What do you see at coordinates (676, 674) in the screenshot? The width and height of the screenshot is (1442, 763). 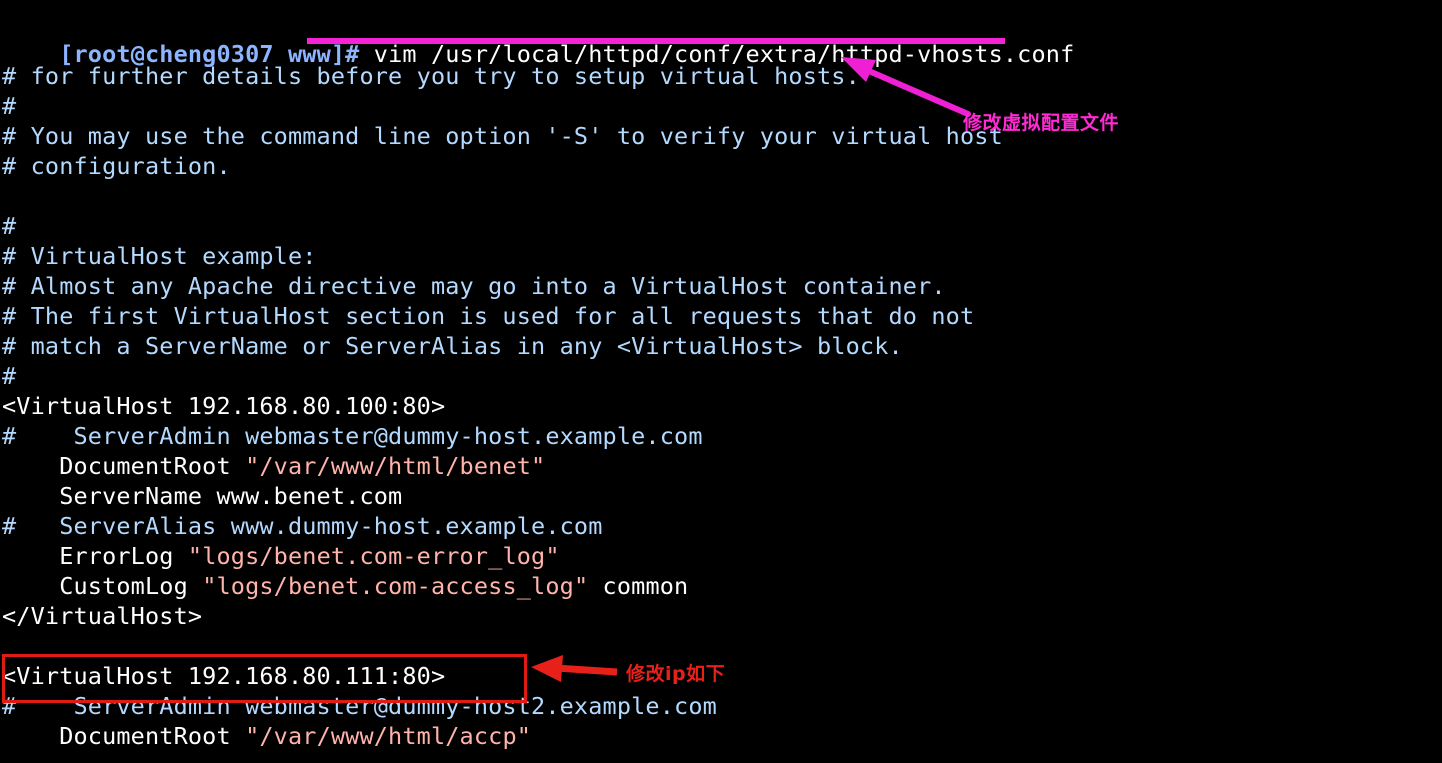 I see `red-annotation-label: 修改ip如下` at bounding box center [676, 674].